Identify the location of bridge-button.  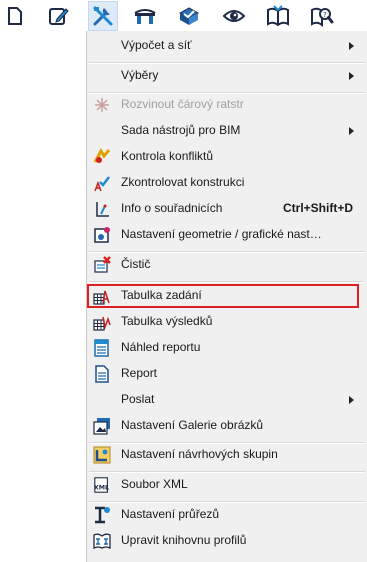
(145, 16).